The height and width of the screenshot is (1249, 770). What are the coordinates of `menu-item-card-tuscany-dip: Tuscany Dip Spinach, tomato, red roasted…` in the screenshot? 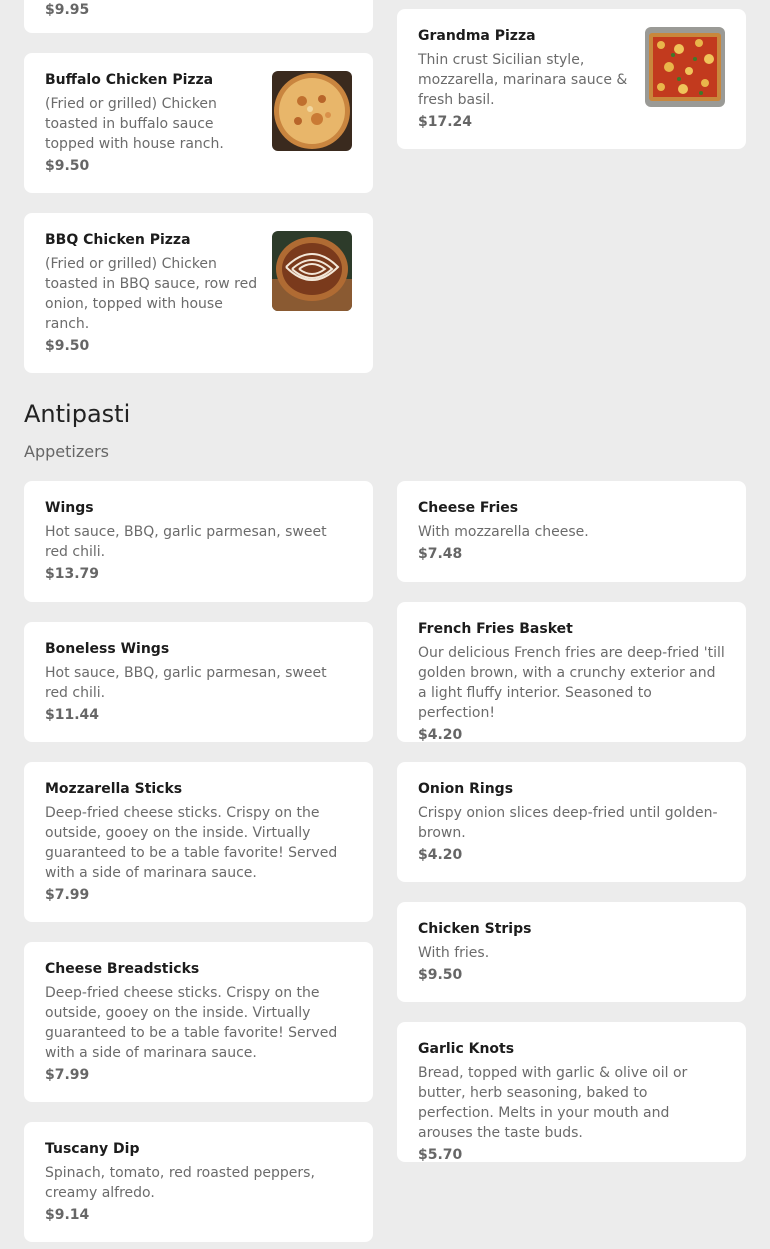 It's located at (198, 1182).